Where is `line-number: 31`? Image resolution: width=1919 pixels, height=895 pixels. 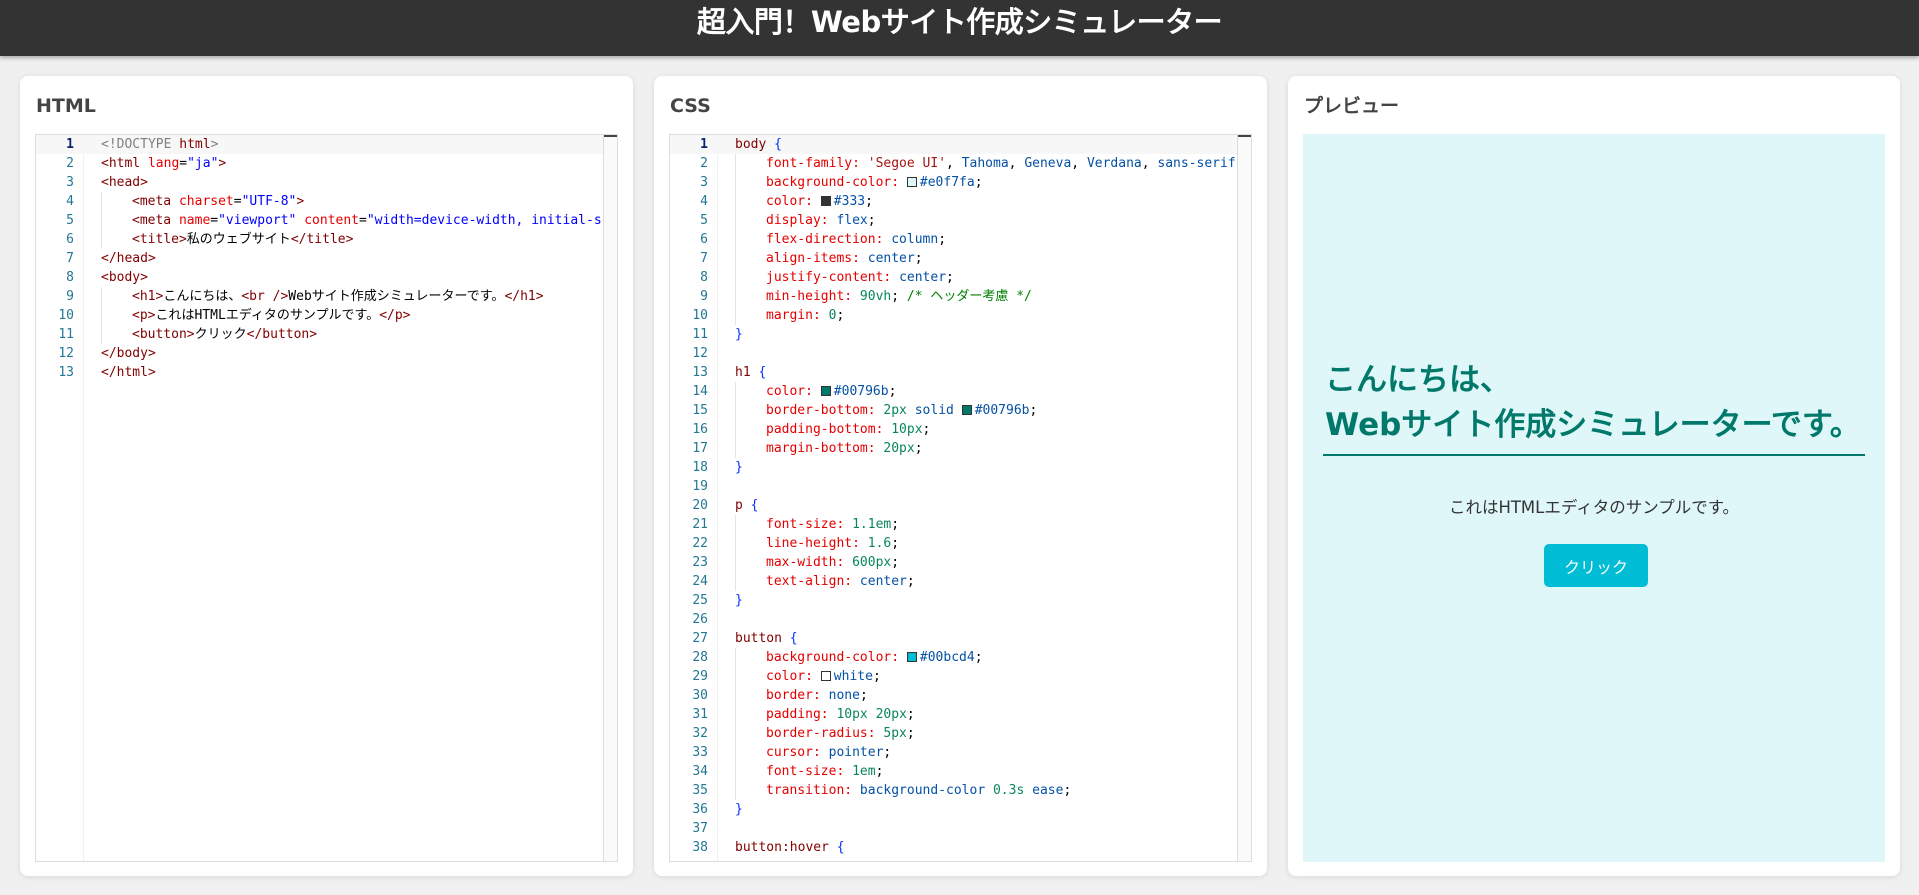 line-number: 31 is located at coordinates (700, 714).